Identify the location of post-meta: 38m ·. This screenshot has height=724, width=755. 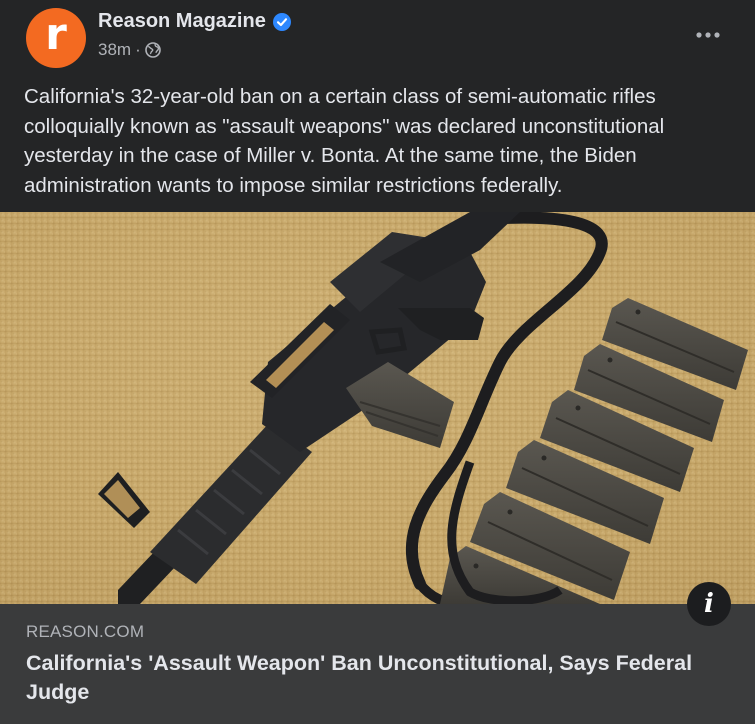
(129, 50).